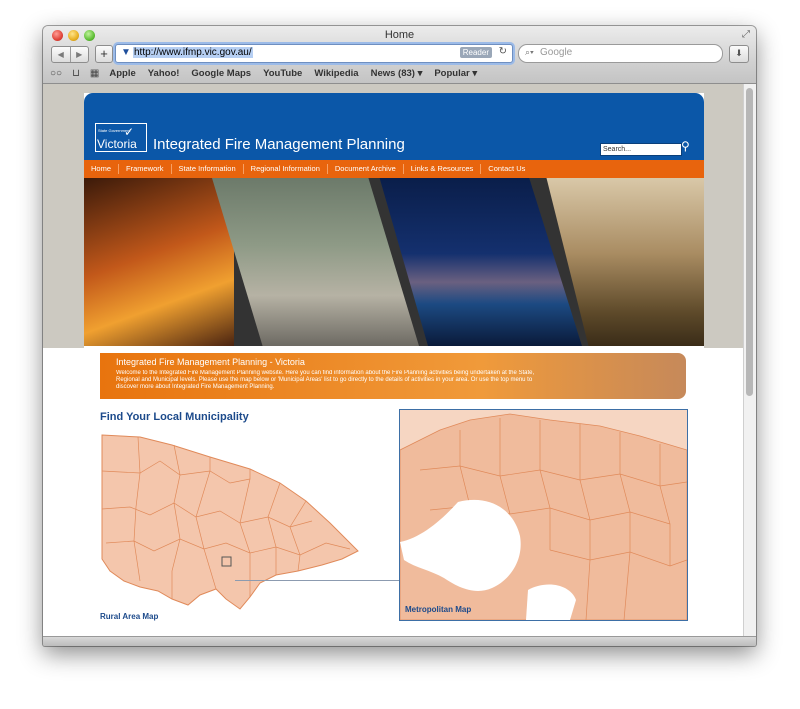  Describe the element at coordinates (145, 169) in the screenshot. I see `nav-framework: Framework` at that location.